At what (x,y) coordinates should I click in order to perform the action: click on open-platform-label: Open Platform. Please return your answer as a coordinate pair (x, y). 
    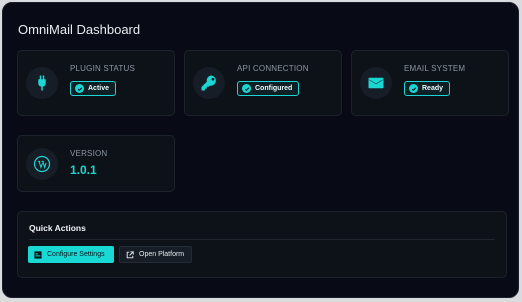
    Looking at the image, I should click on (162, 254).